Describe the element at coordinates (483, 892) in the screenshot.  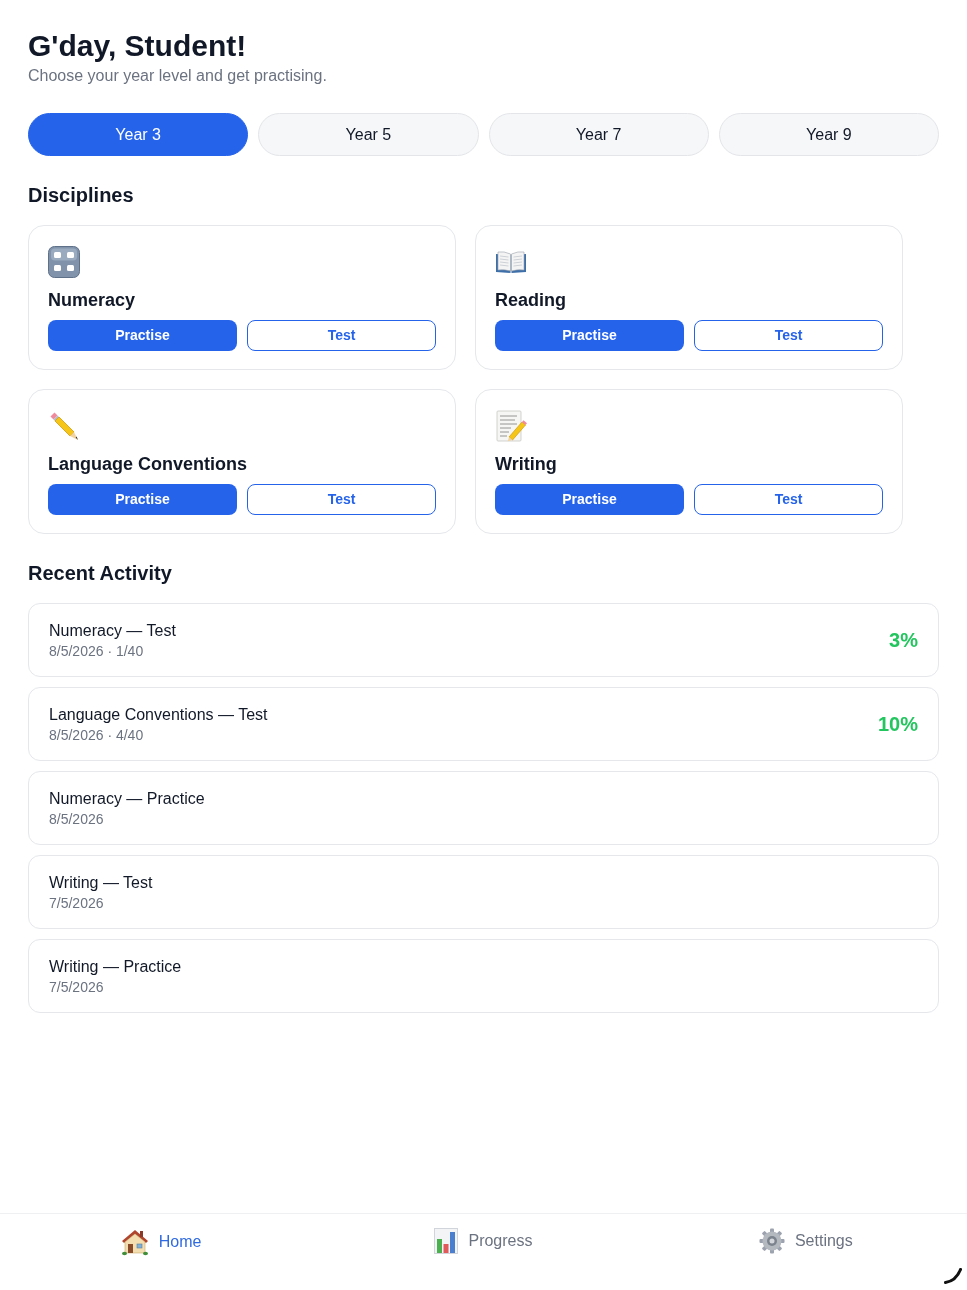
I see `activity-row: Writing — Test 7/5/2026` at that location.